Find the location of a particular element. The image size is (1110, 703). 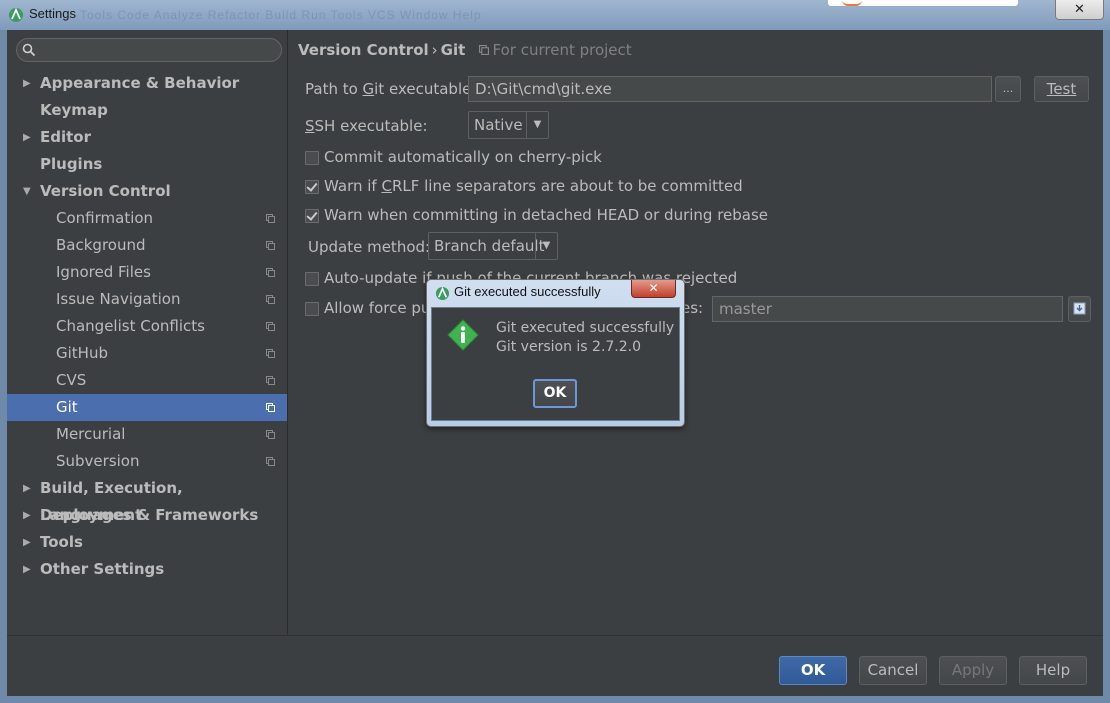

git-path-input: D:\Git\cmd\git.exe is located at coordinates (730, 89).